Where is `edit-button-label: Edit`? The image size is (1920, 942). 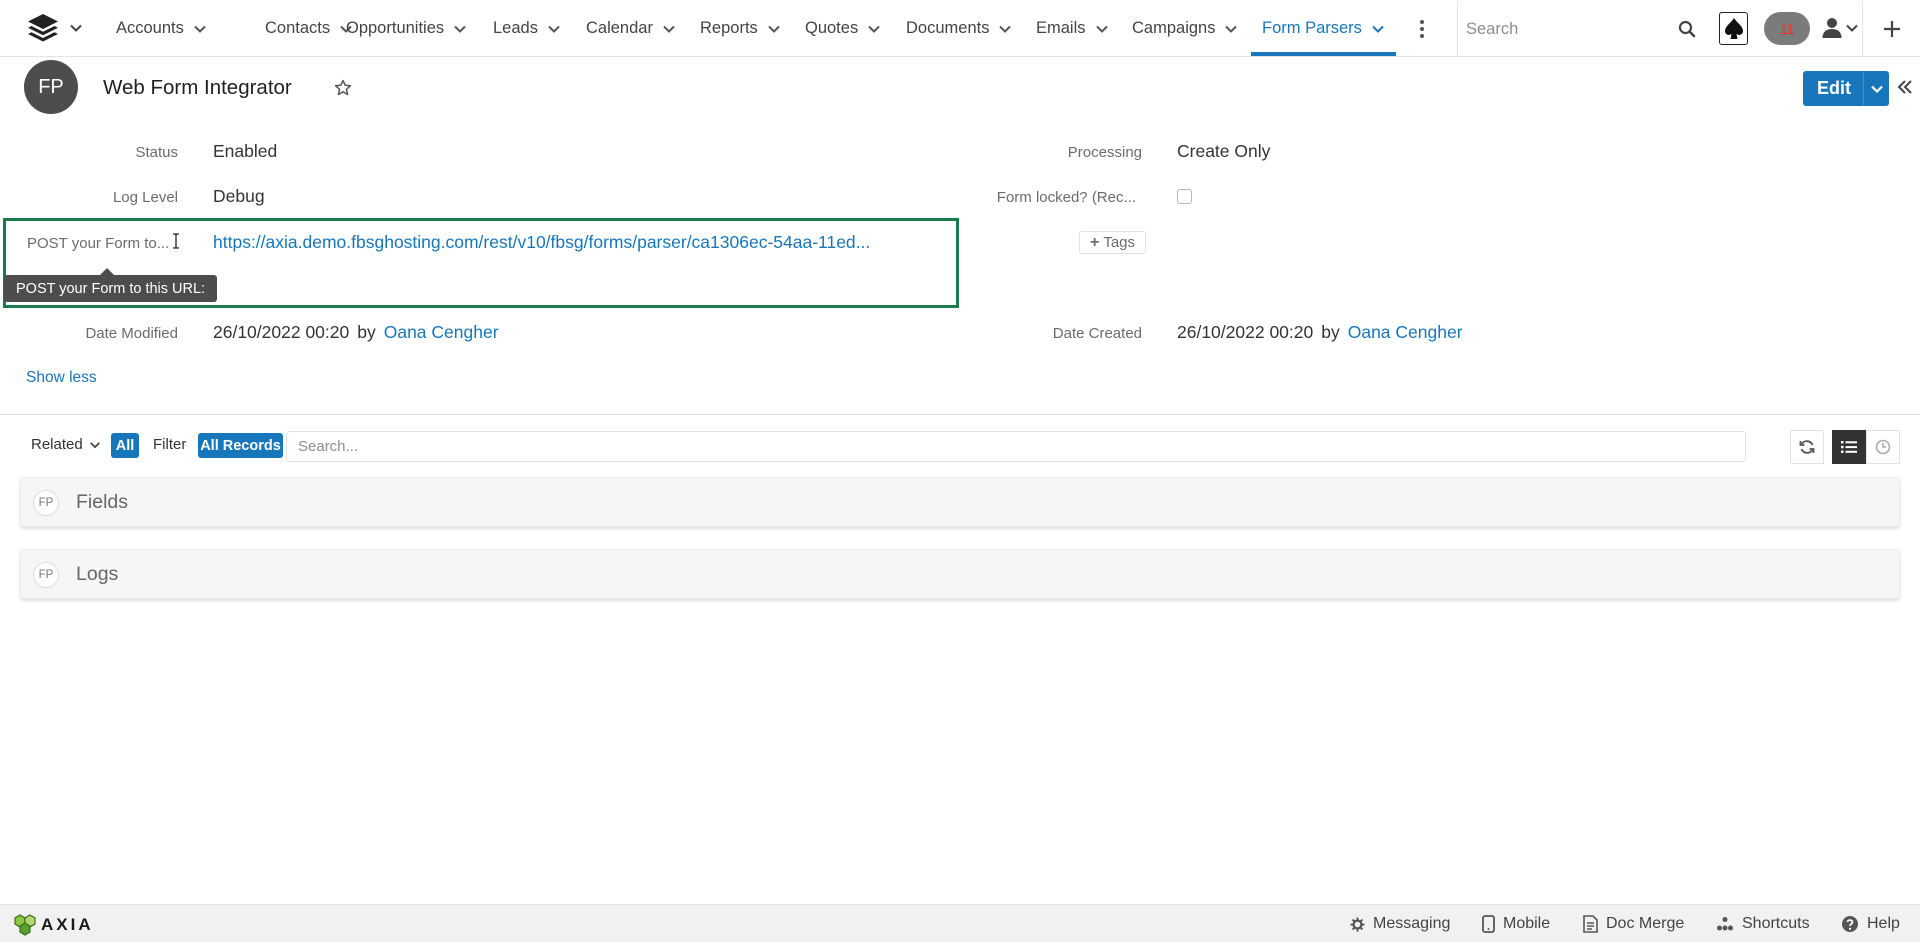
edit-button-label: Edit is located at coordinates (1834, 88).